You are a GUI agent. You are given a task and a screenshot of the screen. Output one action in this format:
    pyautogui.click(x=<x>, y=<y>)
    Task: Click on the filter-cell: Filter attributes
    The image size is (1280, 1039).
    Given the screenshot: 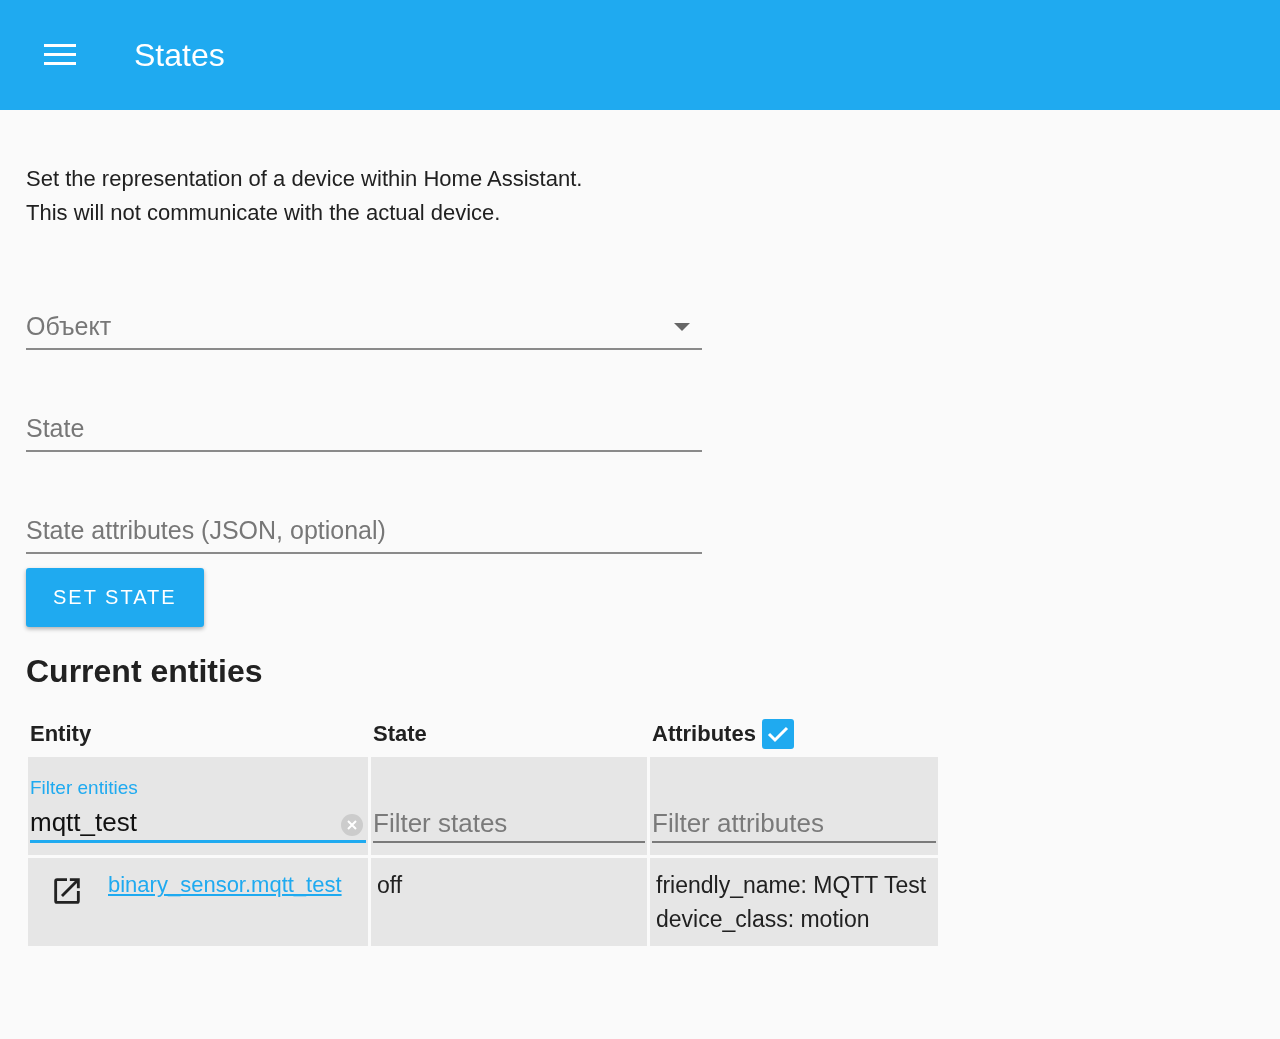 What is the action you would take?
    pyautogui.click(x=794, y=806)
    